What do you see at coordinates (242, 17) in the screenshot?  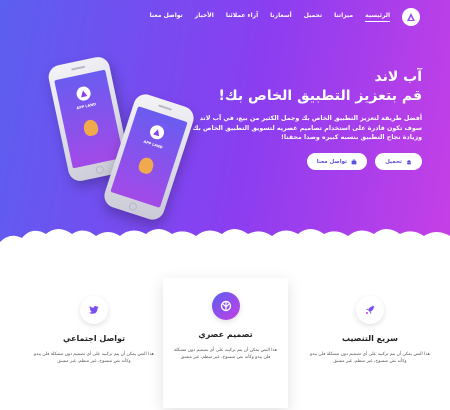 I see `nav-item-testimonials: آراء عملائنا` at bounding box center [242, 17].